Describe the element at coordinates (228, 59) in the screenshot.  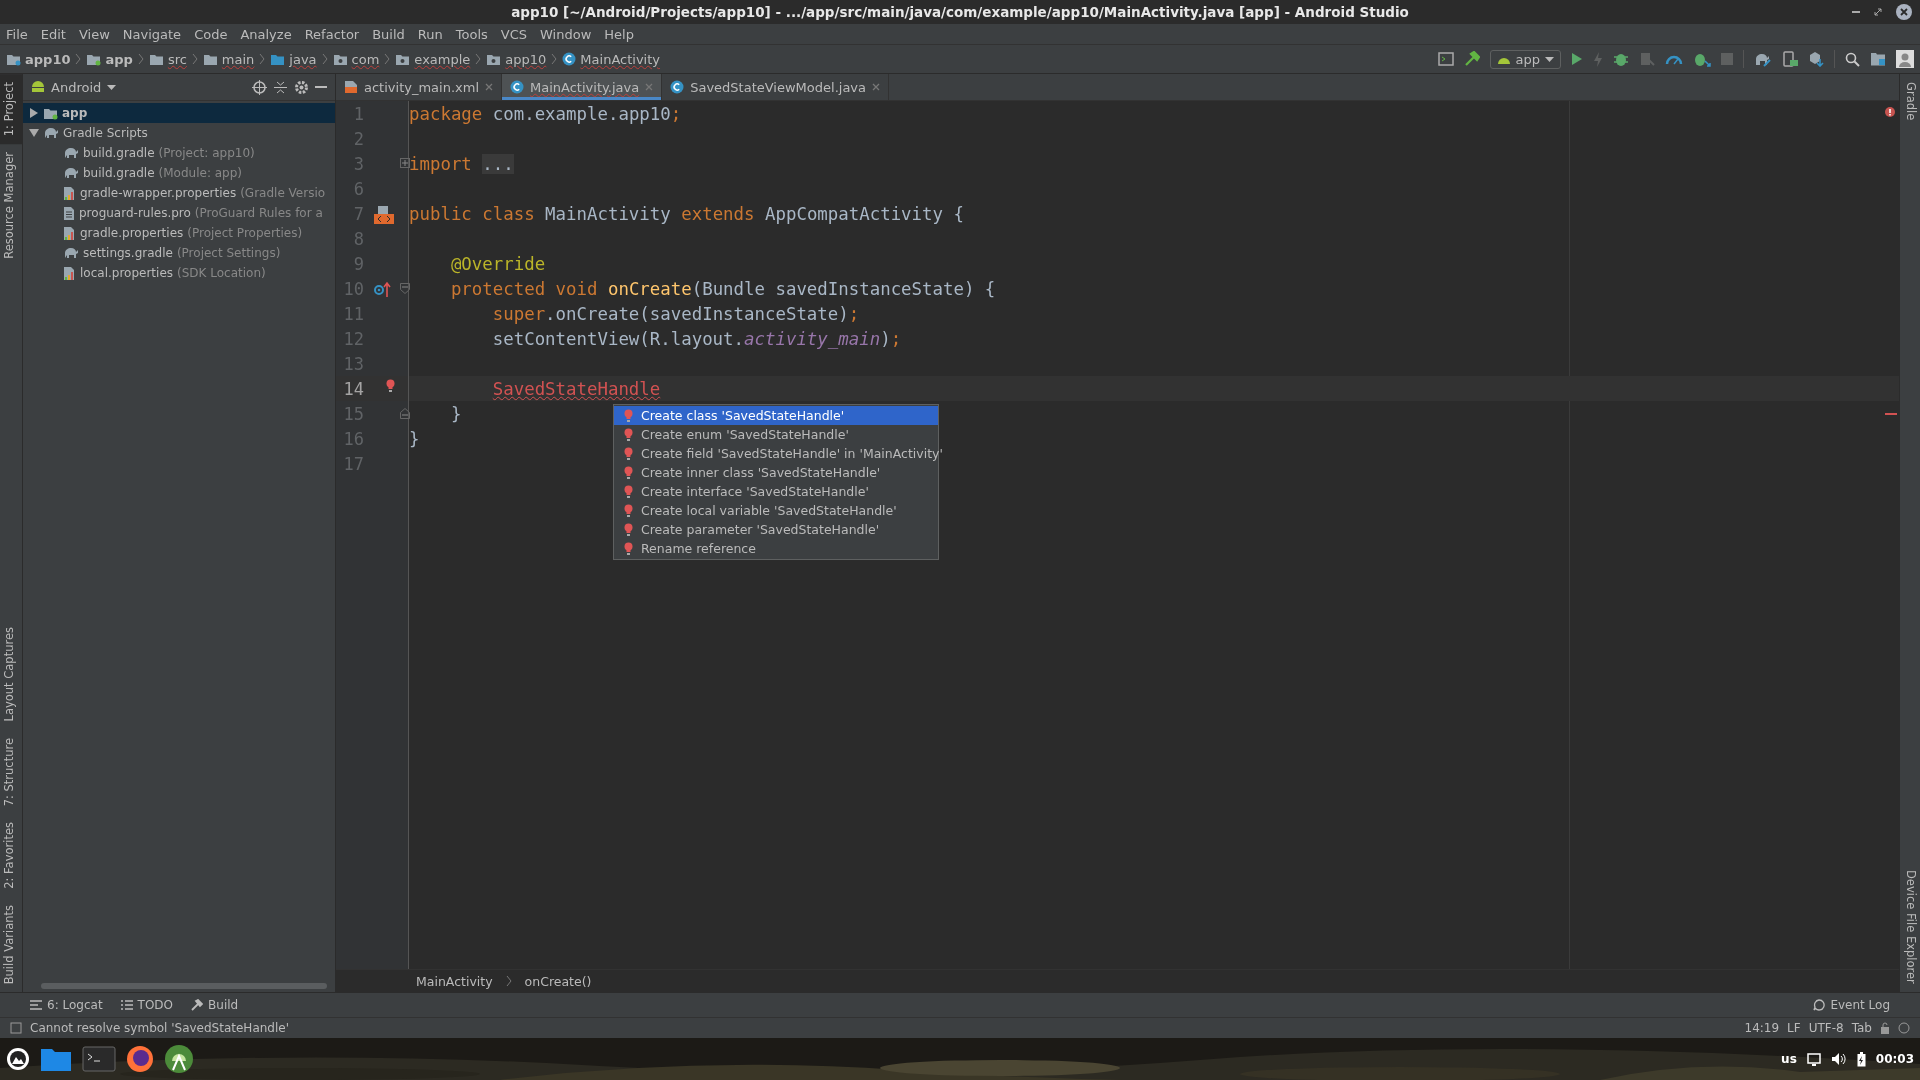
I see `breadcrumb: main` at that location.